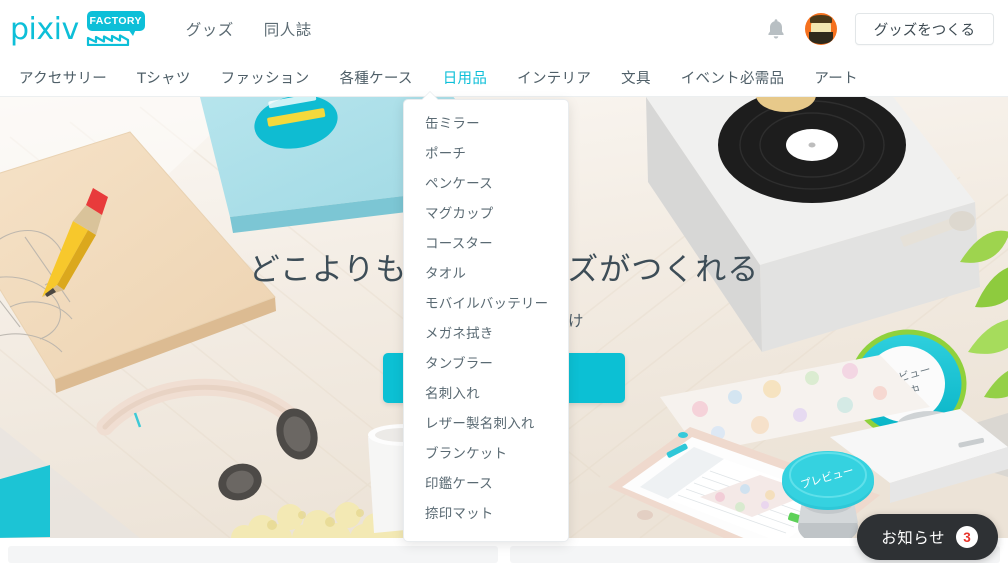 The image size is (1008, 563). I want to click on avatar-hair, so click(820, 19).